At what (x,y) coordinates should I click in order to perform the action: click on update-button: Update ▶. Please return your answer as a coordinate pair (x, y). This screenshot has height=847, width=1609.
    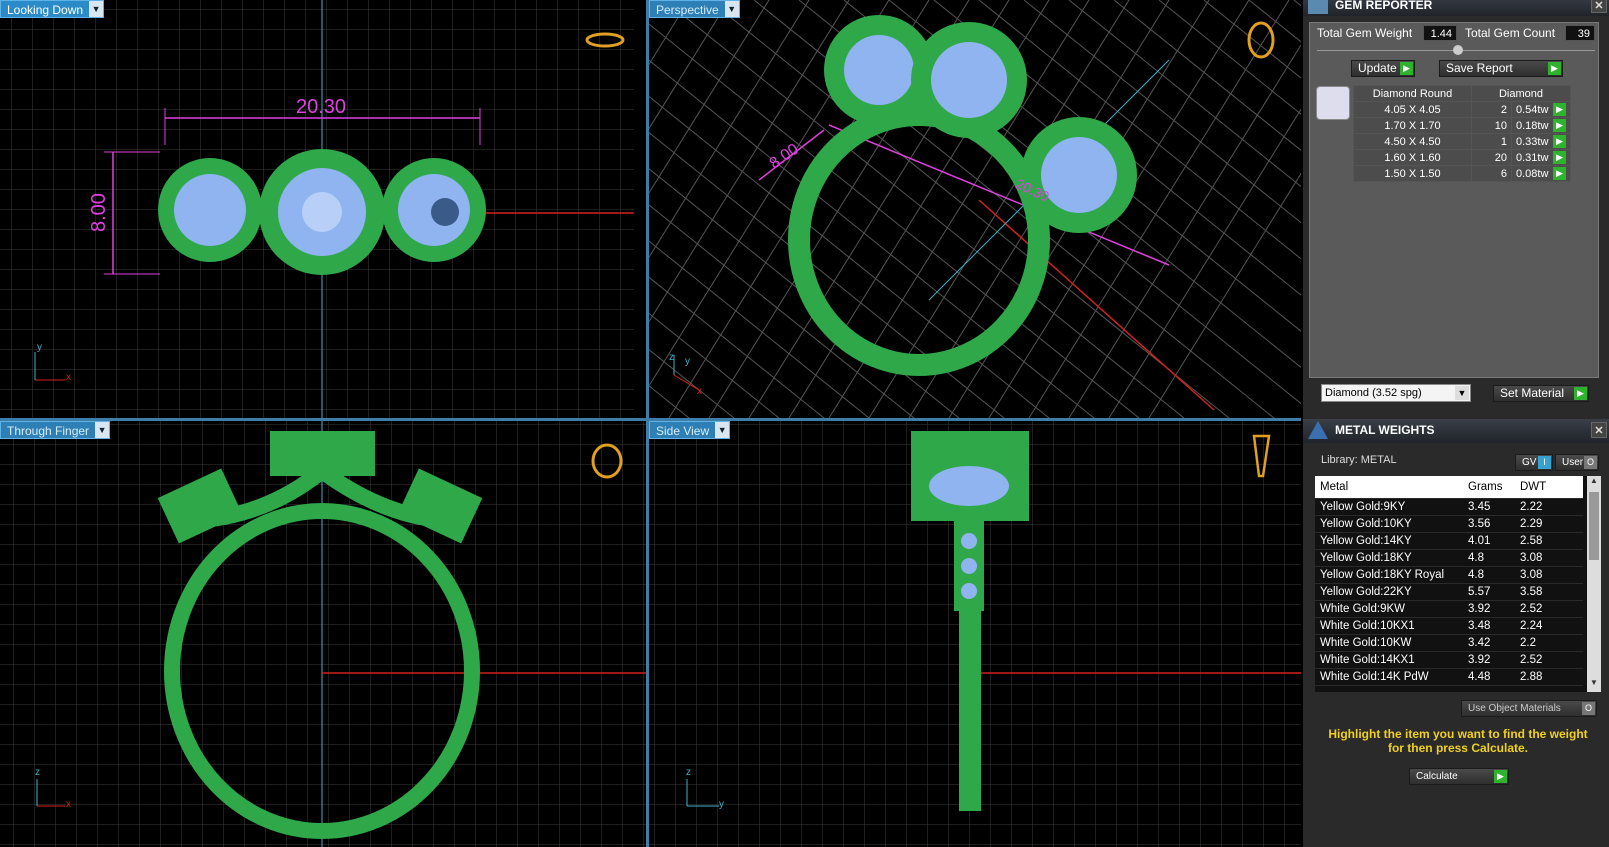
    Looking at the image, I should click on (1383, 68).